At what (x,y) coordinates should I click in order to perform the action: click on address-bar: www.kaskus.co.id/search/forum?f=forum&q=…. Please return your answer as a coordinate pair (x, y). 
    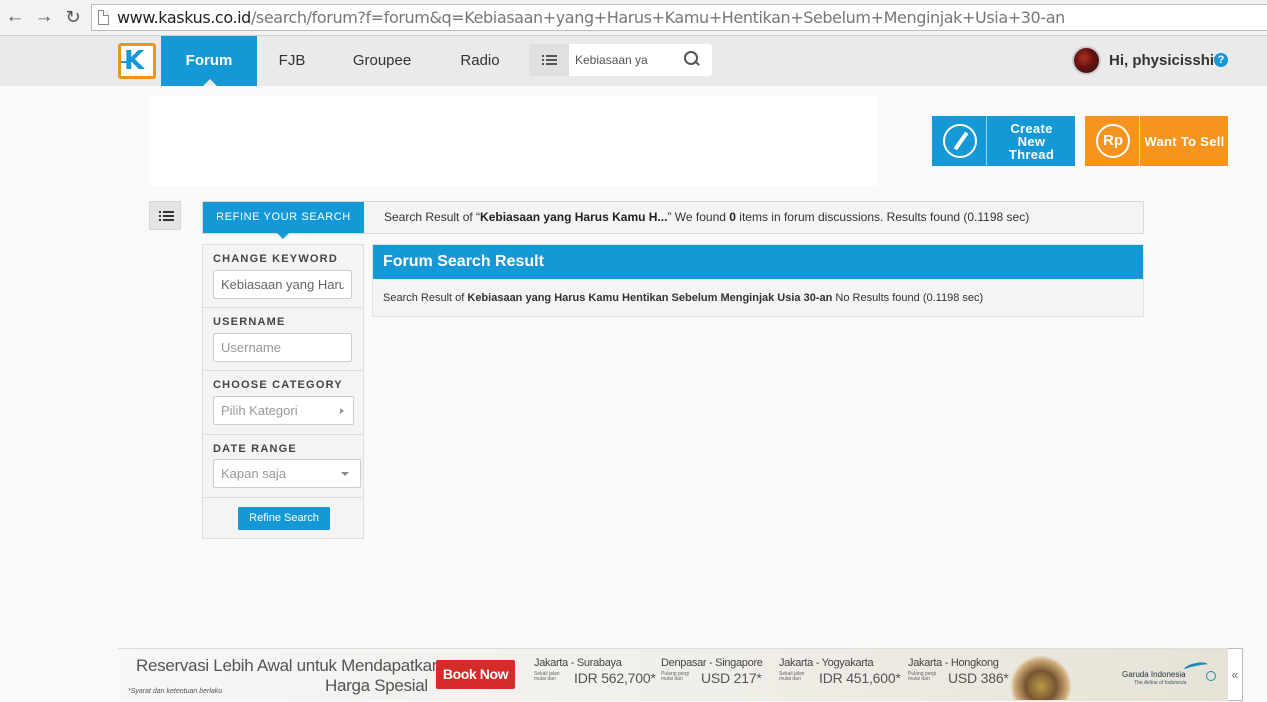
    Looking at the image, I should click on (679, 17).